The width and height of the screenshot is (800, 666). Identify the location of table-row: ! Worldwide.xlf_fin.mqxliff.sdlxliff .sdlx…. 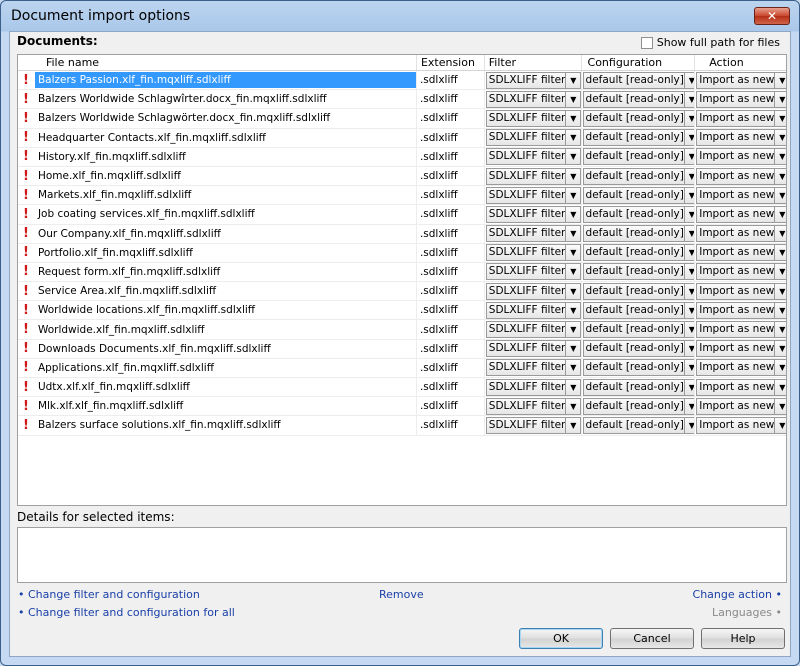
(402, 330).